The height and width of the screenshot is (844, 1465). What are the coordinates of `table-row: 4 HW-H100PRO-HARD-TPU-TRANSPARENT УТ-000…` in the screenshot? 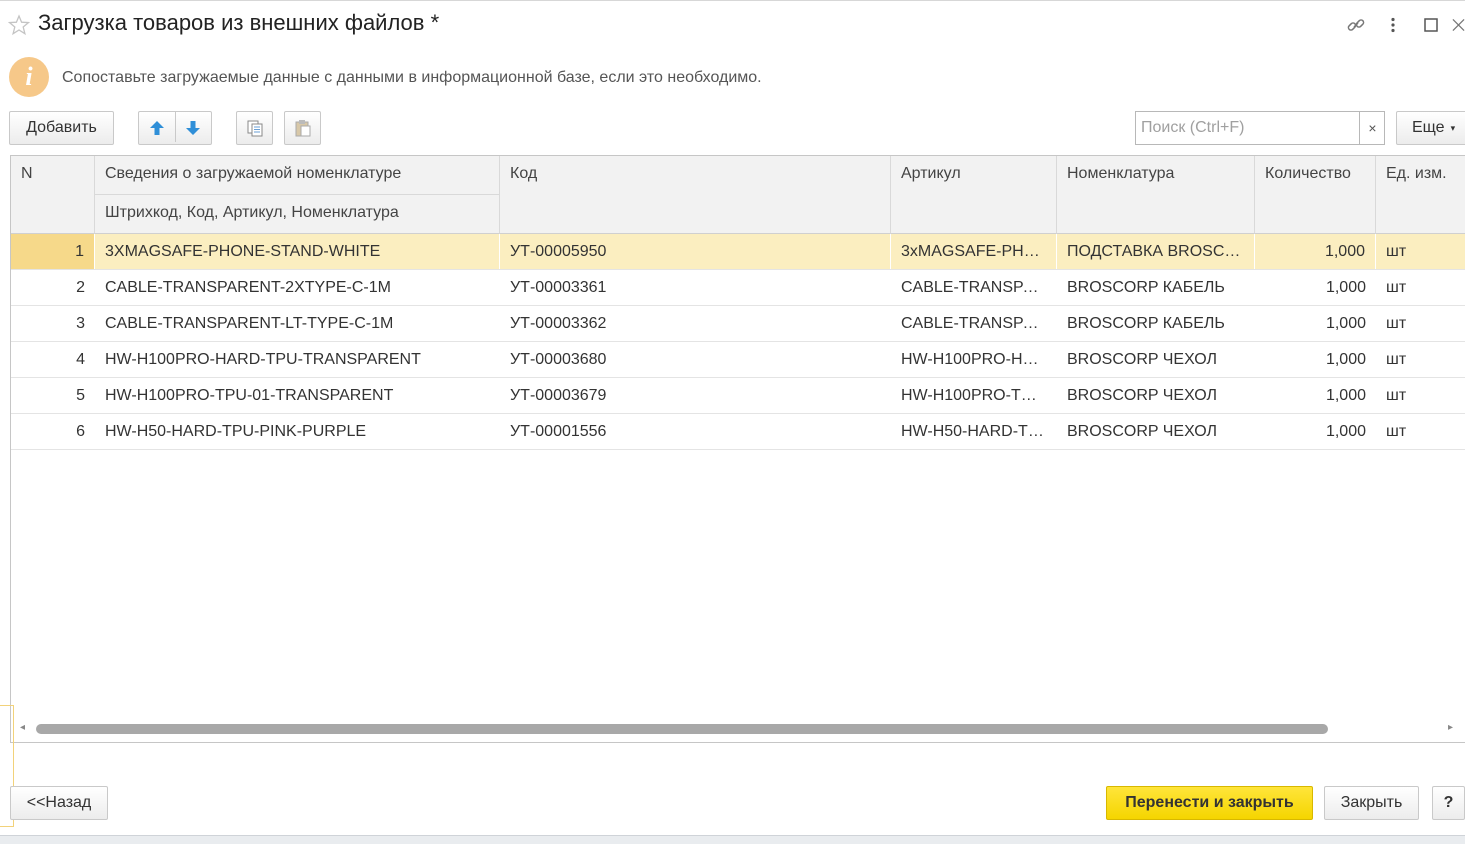 It's located at (738, 360).